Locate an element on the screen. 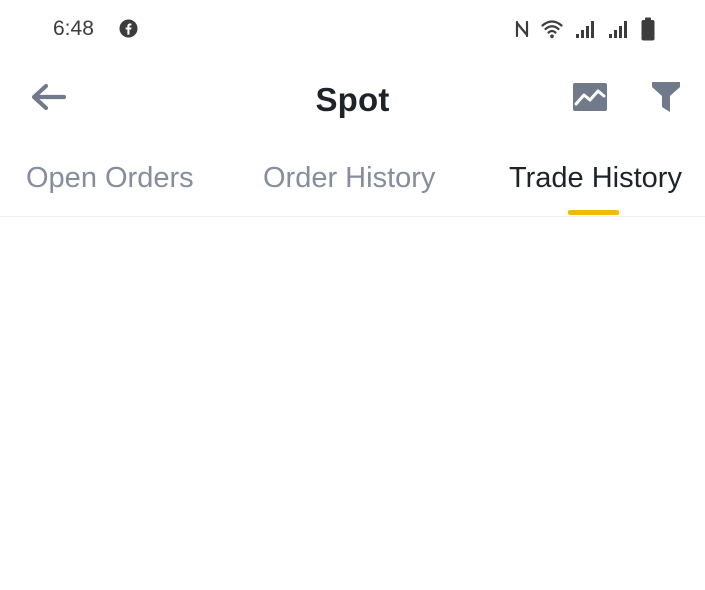 The height and width of the screenshot is (590, 705). filter-button is located at coordinates (666, 99).